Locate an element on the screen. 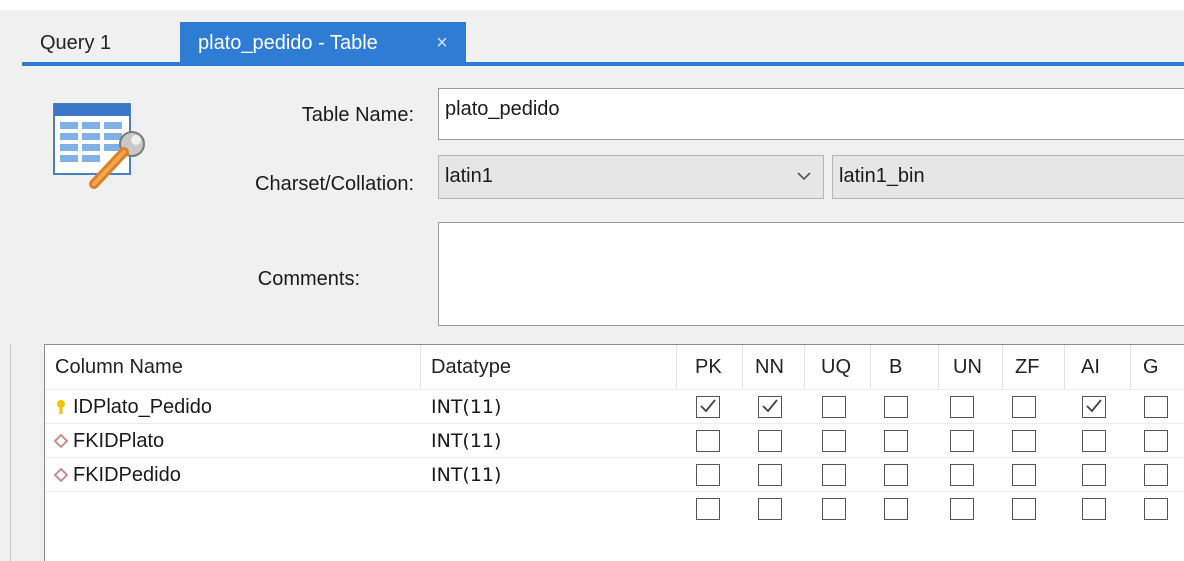  column-name-cell: IDPlato_Pedido is located at coordinates (142, 407).